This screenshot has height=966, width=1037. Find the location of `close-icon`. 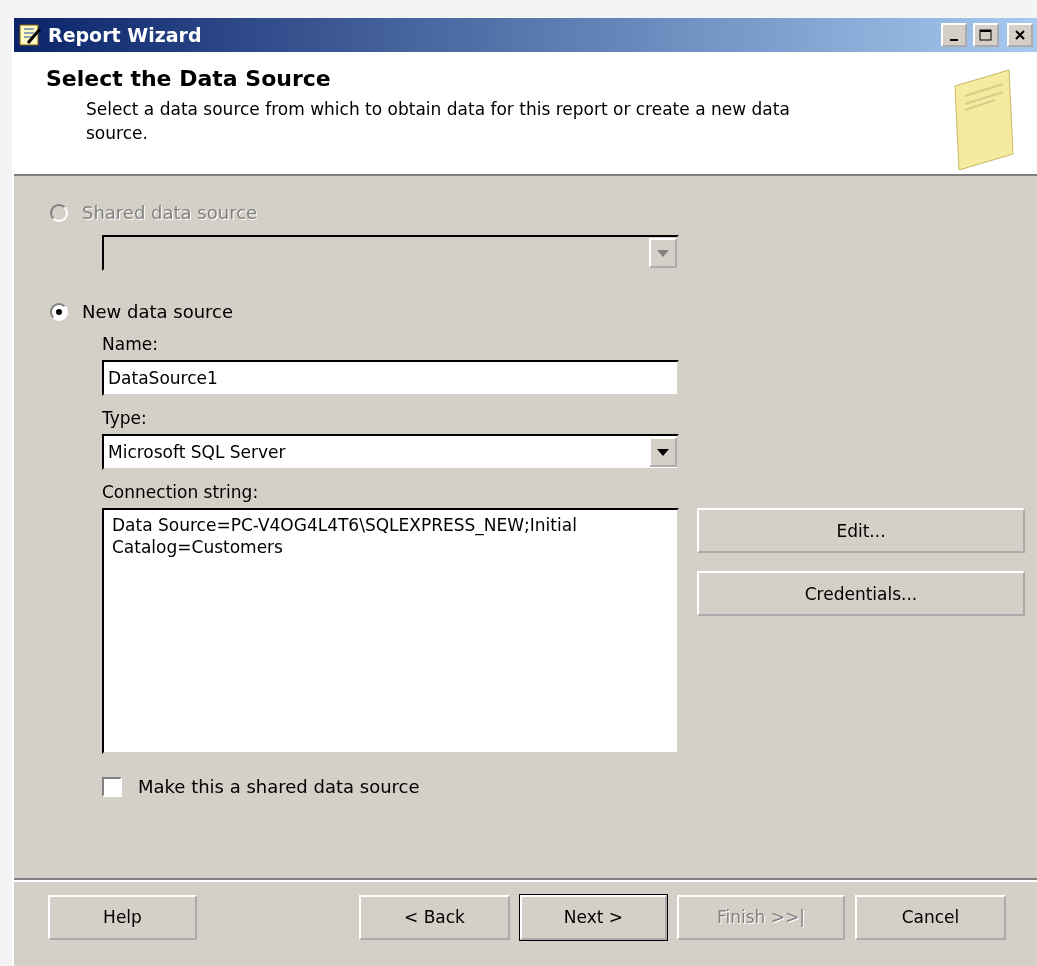

close-icon is located at coordinates (1020, 35).